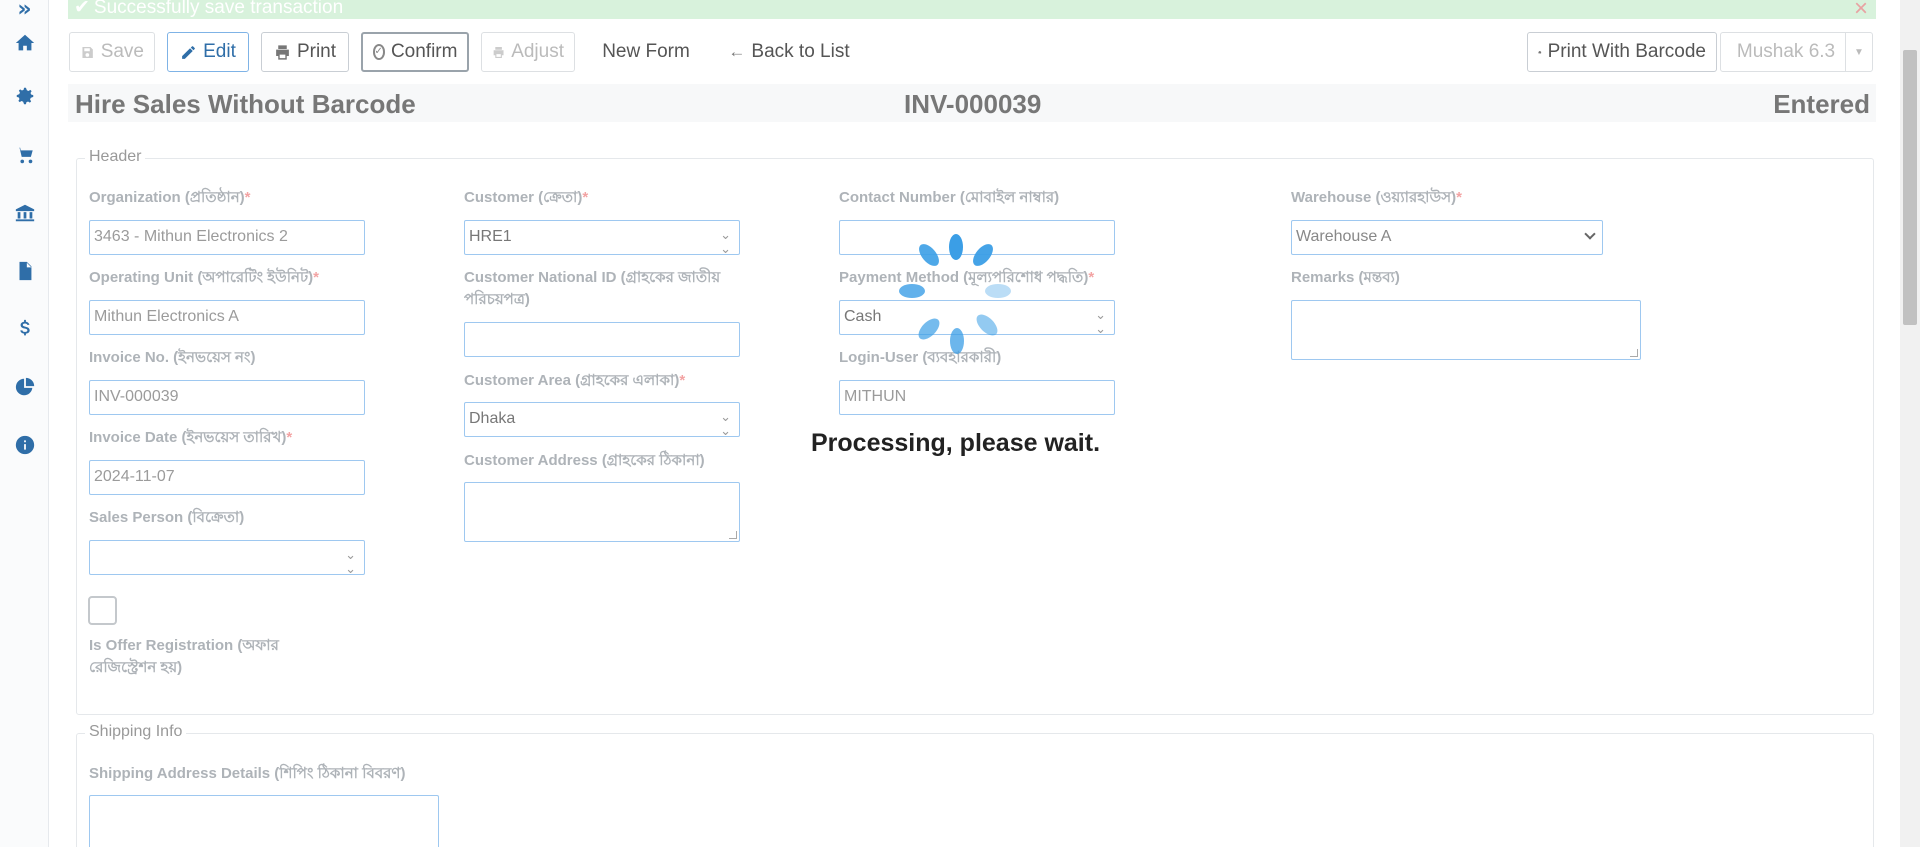  I want to click on adjust-button: Adjust, so click(528, 52).